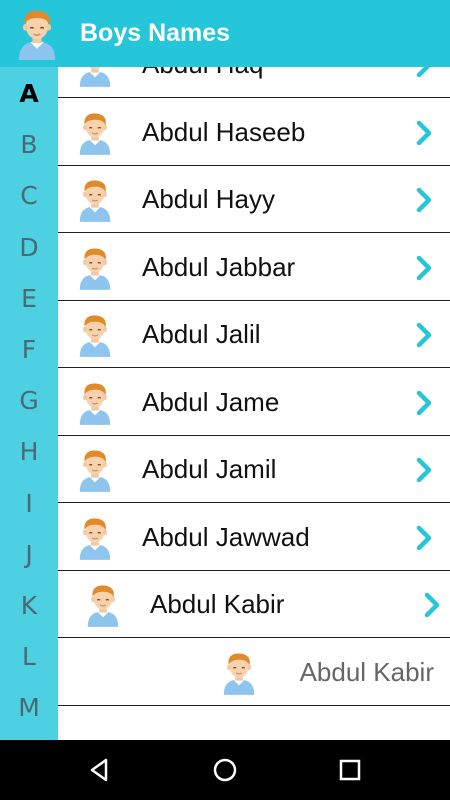  What do you see at coordinates (29, 656) in the screenshot?
I see `index-letter-l: L` at bounding box center [29, 656].